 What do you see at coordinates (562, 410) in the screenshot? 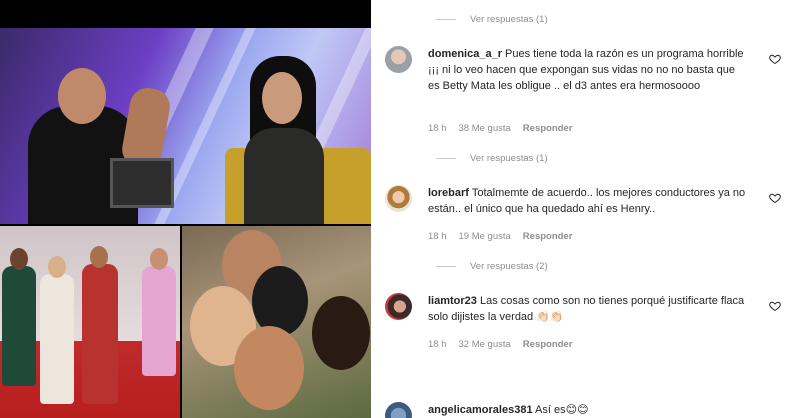
I see `comment-text: Así es😊😊` at bounding box center [562, 410].